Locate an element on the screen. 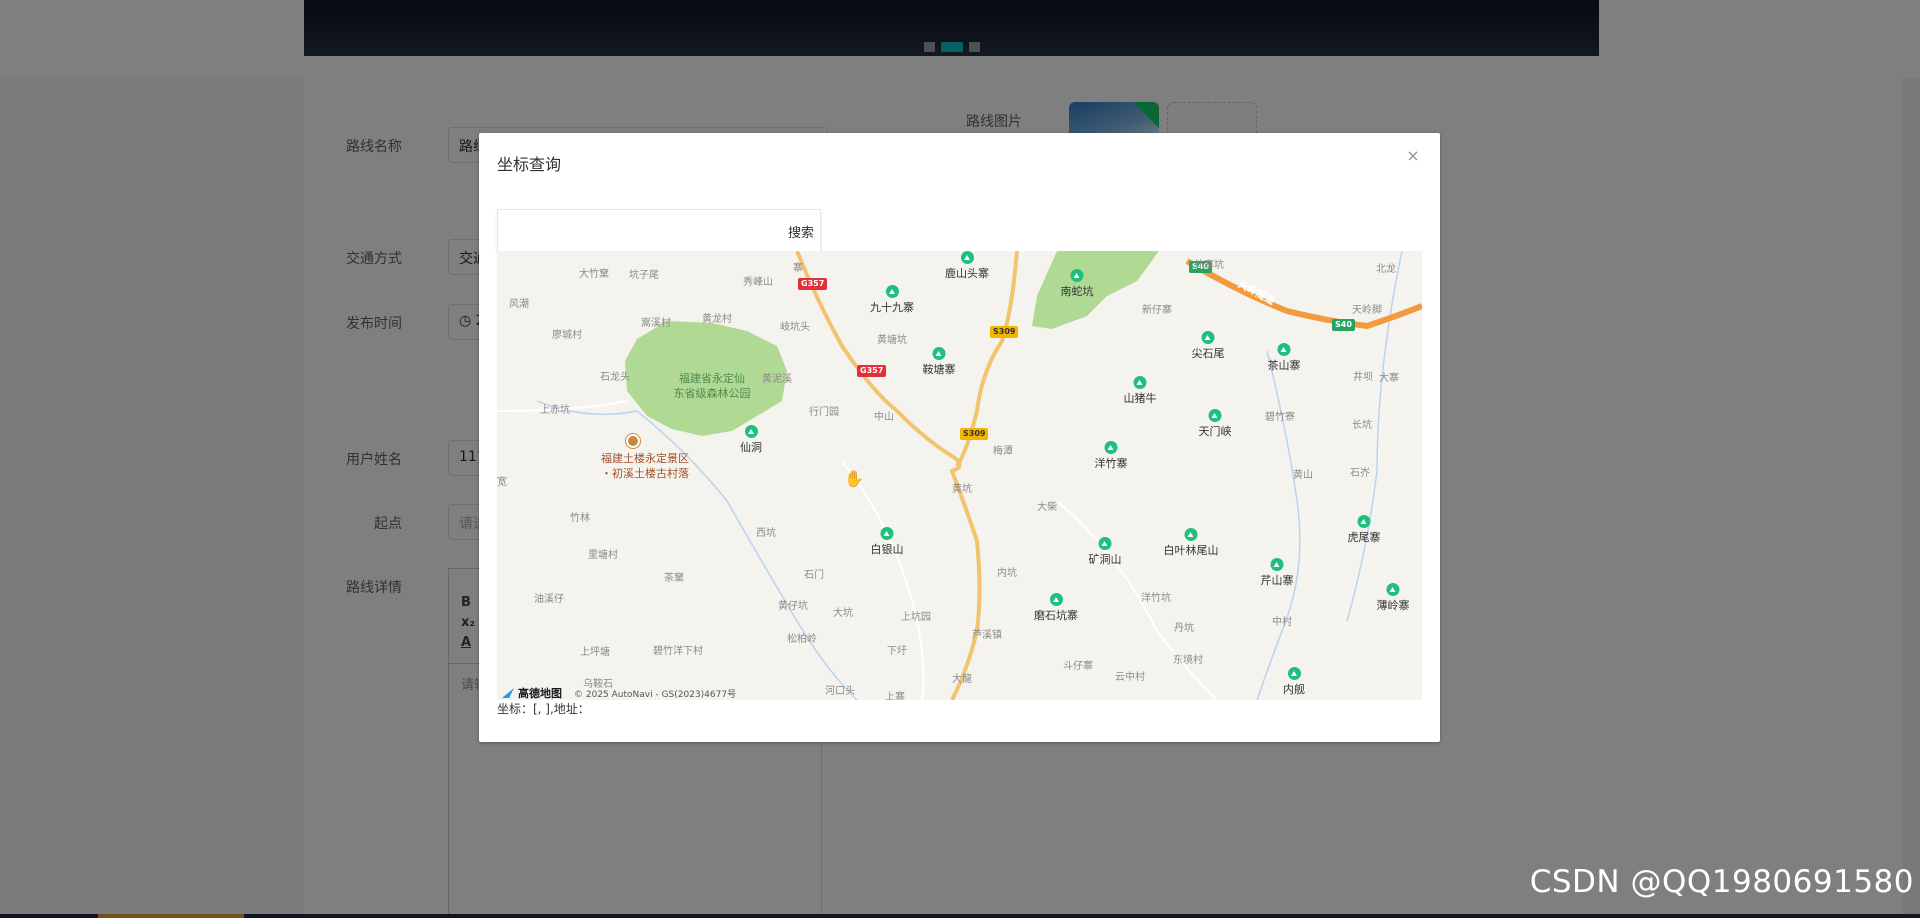 The height and width of the screenshot is (918, 1920). poi-name: 矿洞山 is located at coordinates (1105, 559).